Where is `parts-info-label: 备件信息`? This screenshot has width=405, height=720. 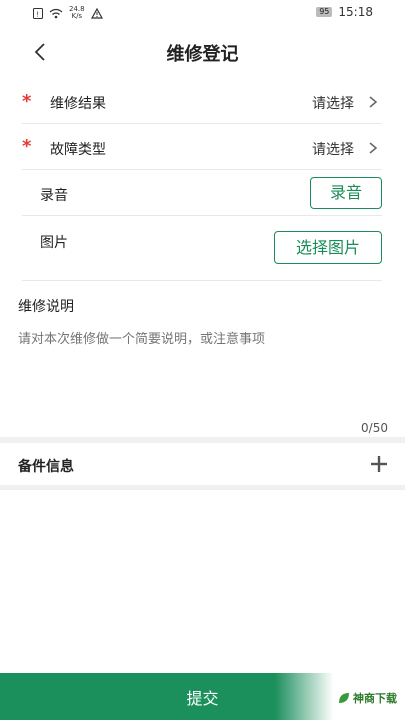
parts-info-label: 备件信息 is located at coordinates (46, 467).